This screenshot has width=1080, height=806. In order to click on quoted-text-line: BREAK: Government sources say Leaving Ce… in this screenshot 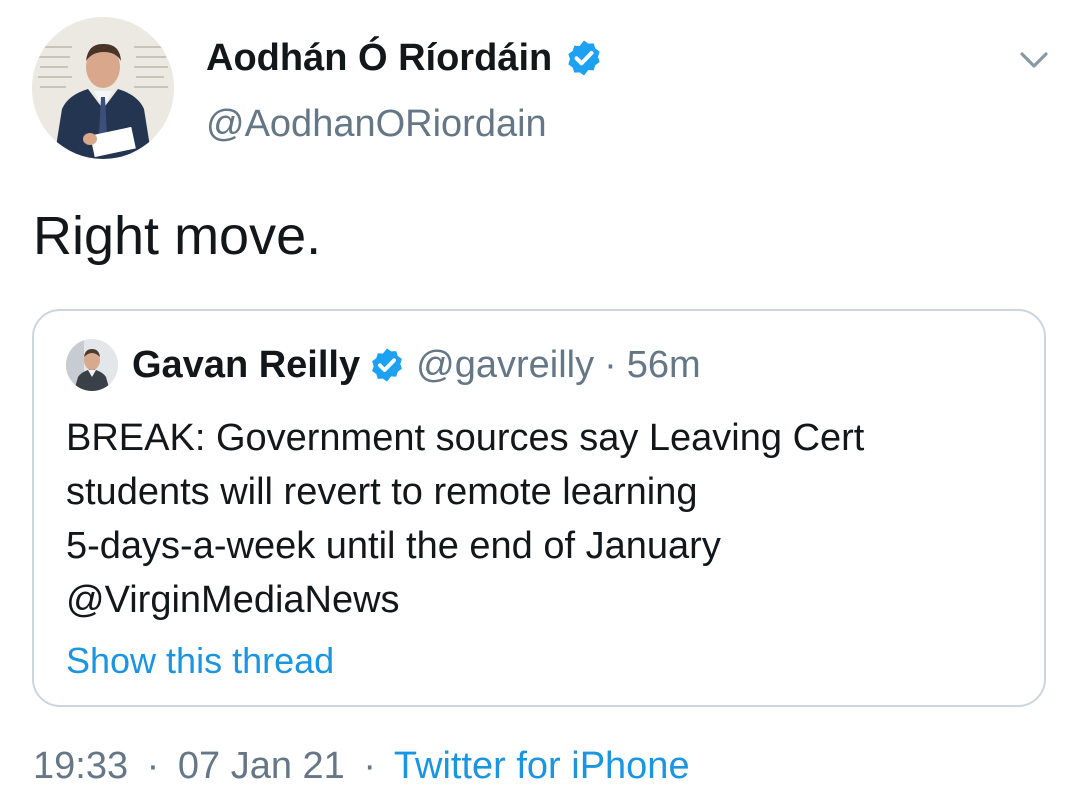, I will do `click(465, 438)`.